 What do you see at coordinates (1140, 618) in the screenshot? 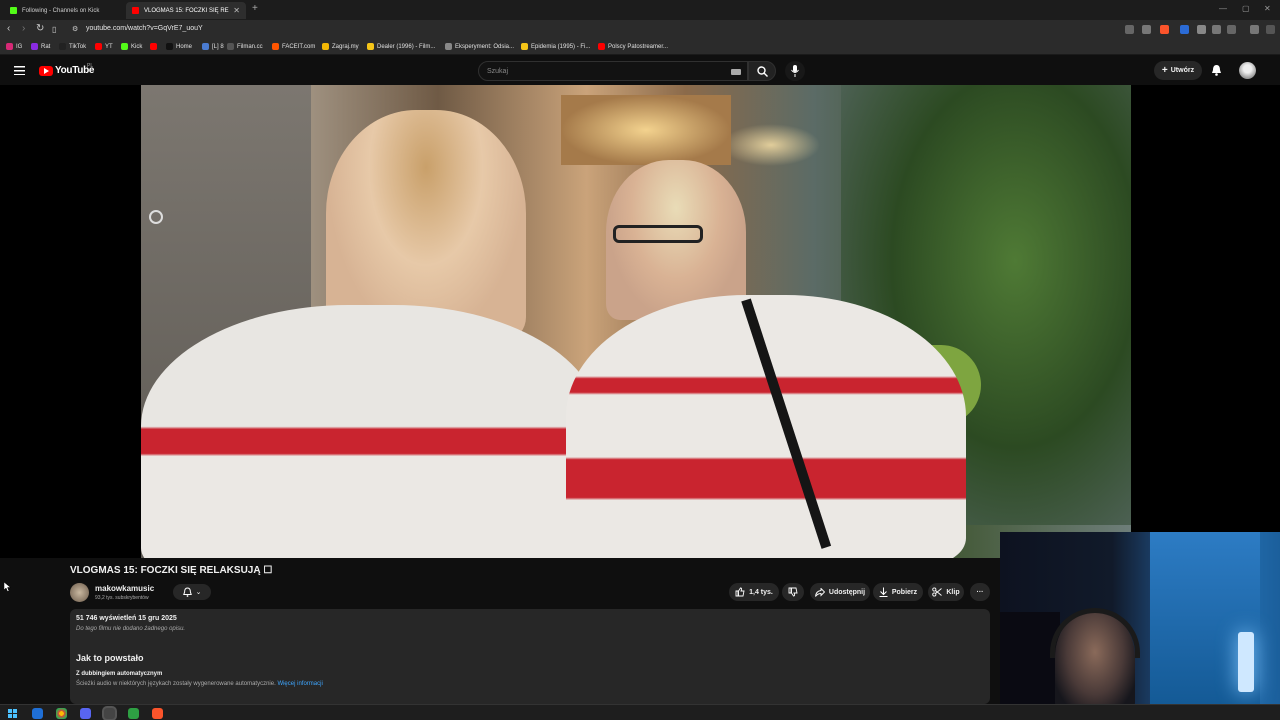
I see `webcam-overlay` at bounding box center [1140, 618].